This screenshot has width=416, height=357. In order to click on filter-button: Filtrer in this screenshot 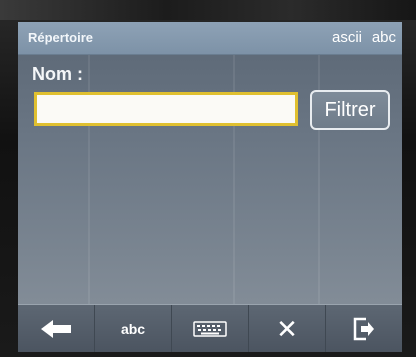, I will do `click(350, 110)`.